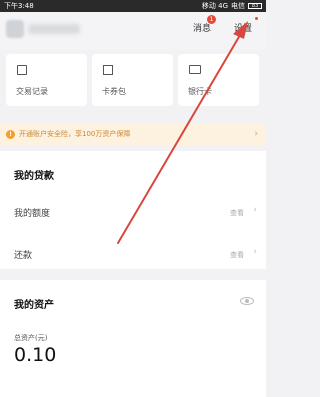 This screenshot has width=320, height=397. I want to click on battery-icon: 83, so click(255, 6).